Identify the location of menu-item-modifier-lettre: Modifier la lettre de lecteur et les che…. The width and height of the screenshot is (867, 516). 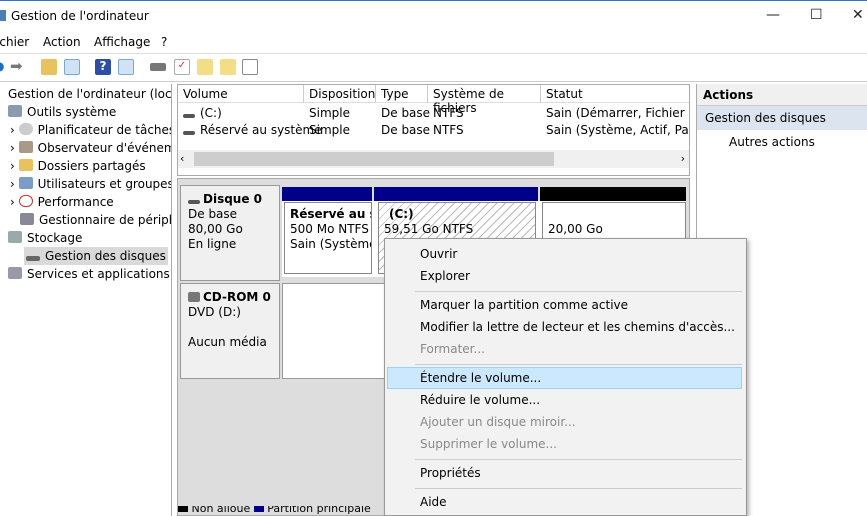
(577, 327).